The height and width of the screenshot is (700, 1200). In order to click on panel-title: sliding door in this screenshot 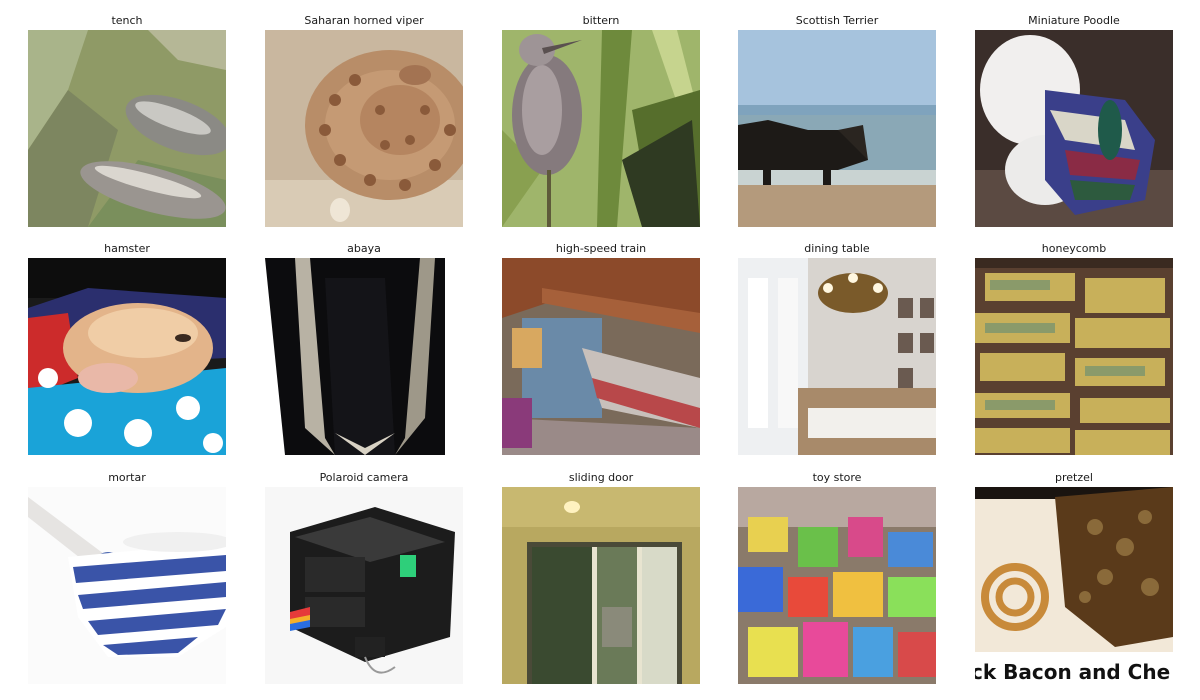, I will do `click(601, 477)`.